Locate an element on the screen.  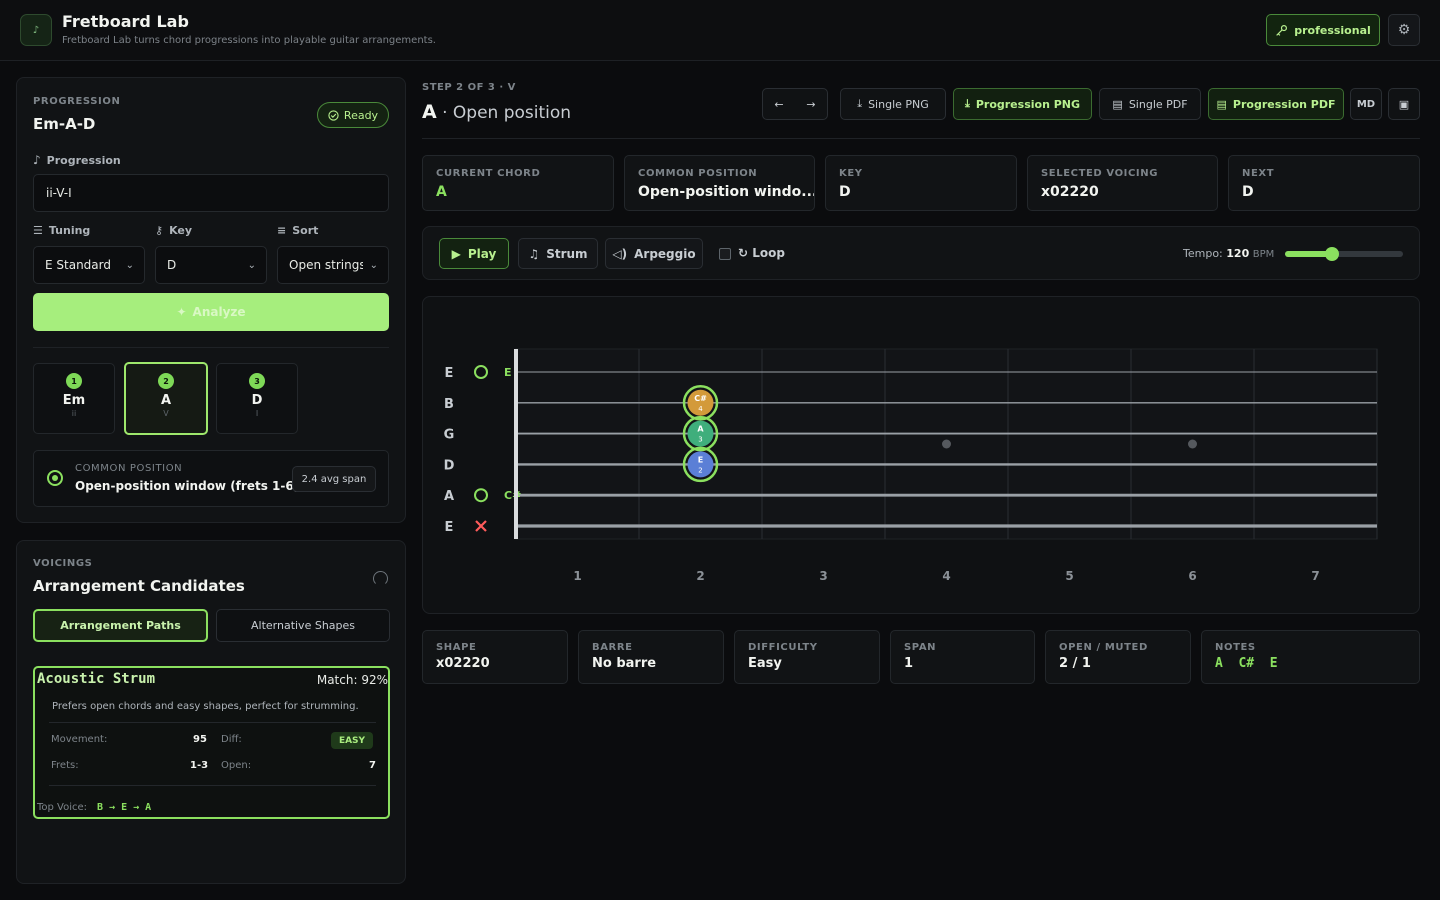
chord-degree: I is located at coordinates (257, 413).